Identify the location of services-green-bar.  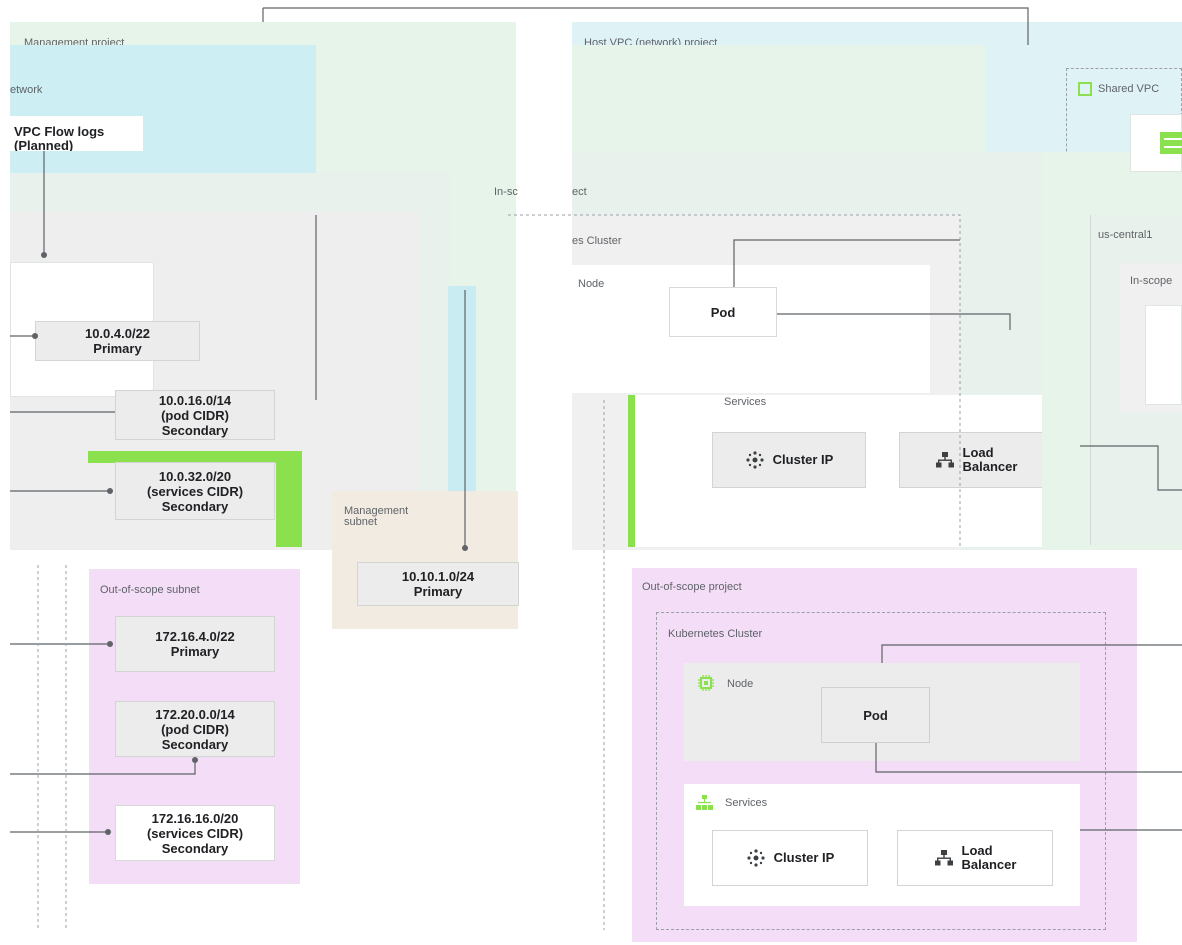
(631, 471).